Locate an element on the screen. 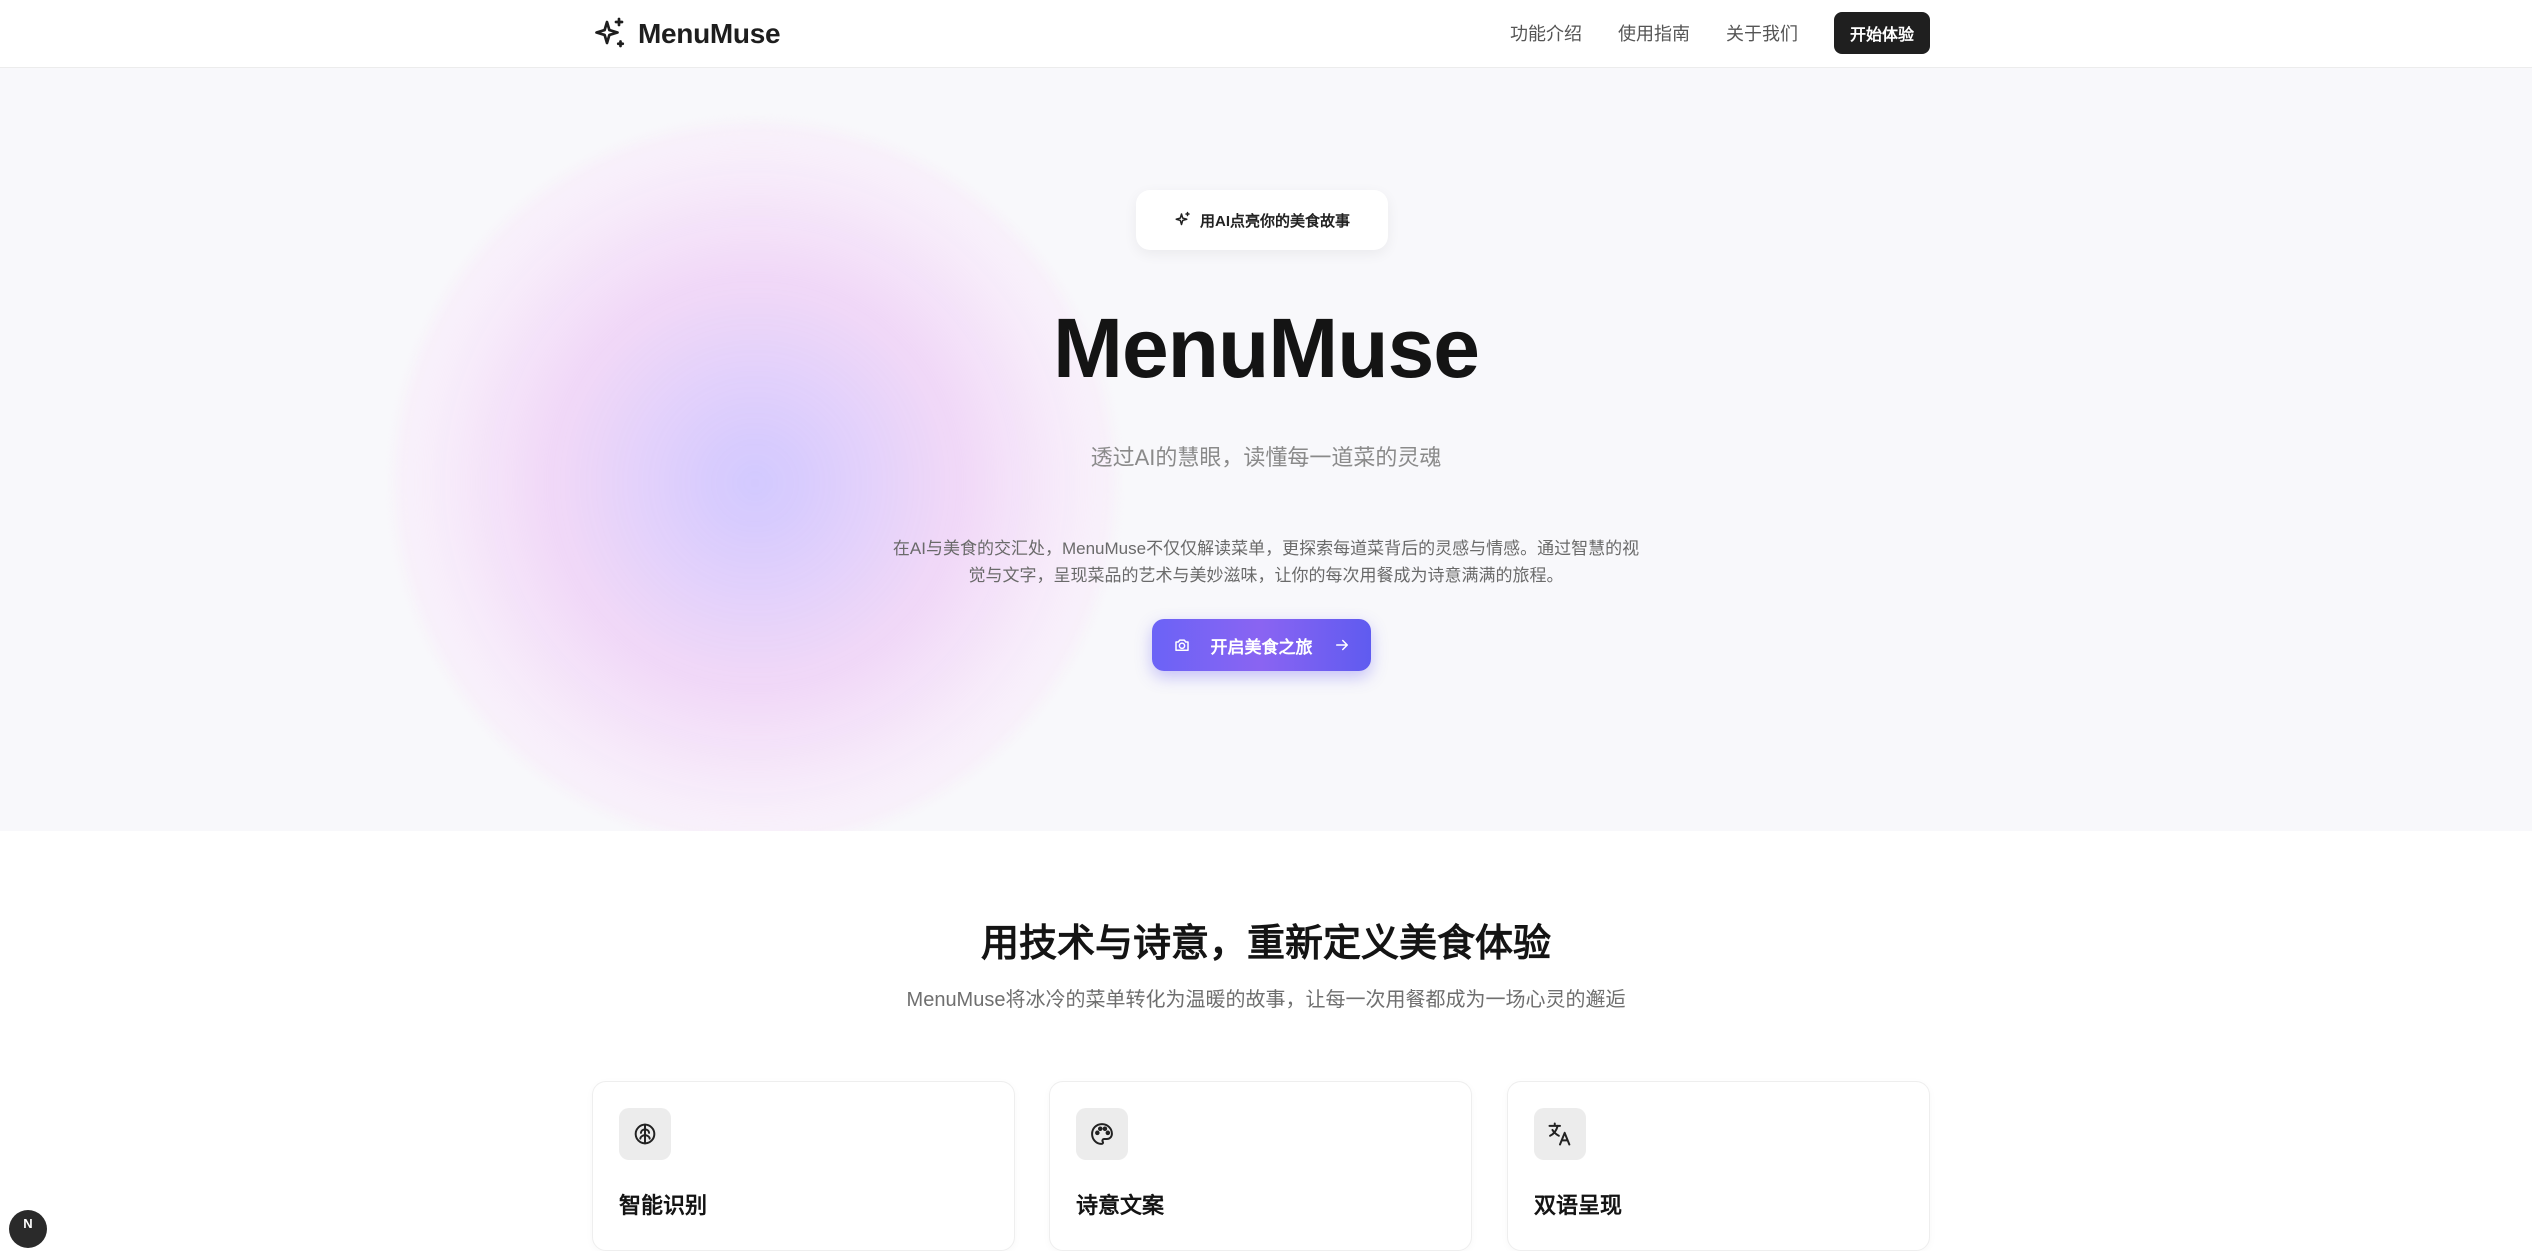  hero-subtitle: 透过AI的慧眼，读懂每一道菜的灵魂 is located at coordinates (1266, 457).